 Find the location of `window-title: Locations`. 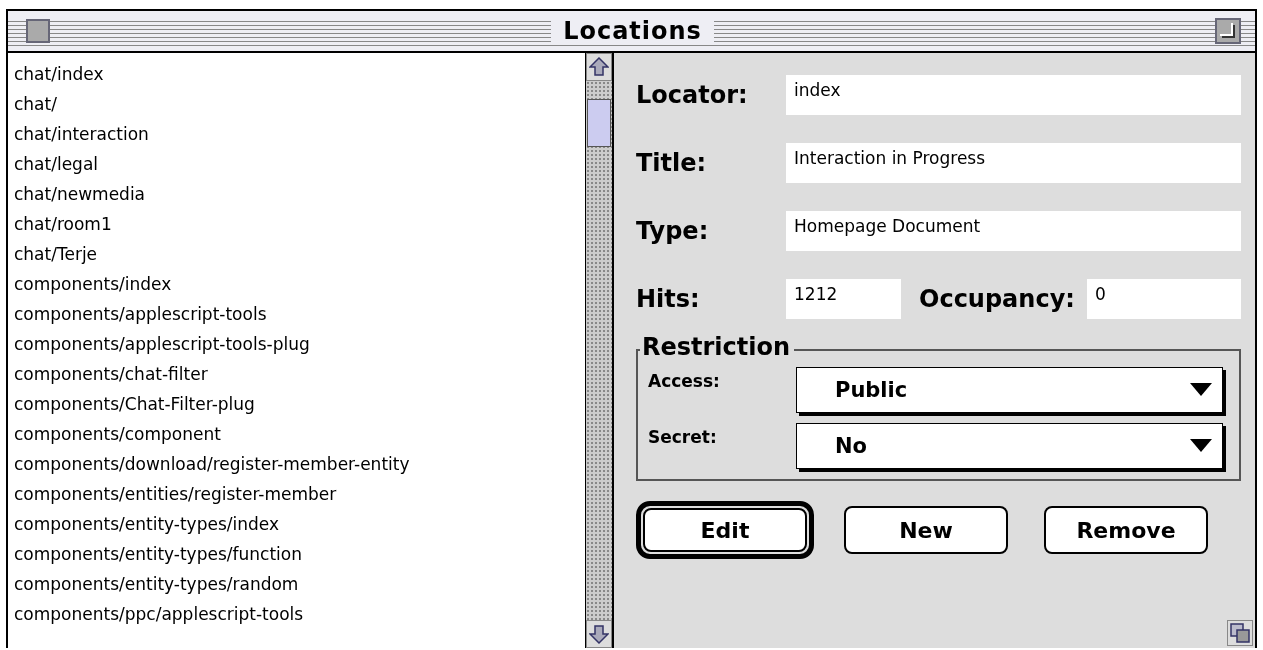

window-title: Locations is located at coordinates (632, 31).